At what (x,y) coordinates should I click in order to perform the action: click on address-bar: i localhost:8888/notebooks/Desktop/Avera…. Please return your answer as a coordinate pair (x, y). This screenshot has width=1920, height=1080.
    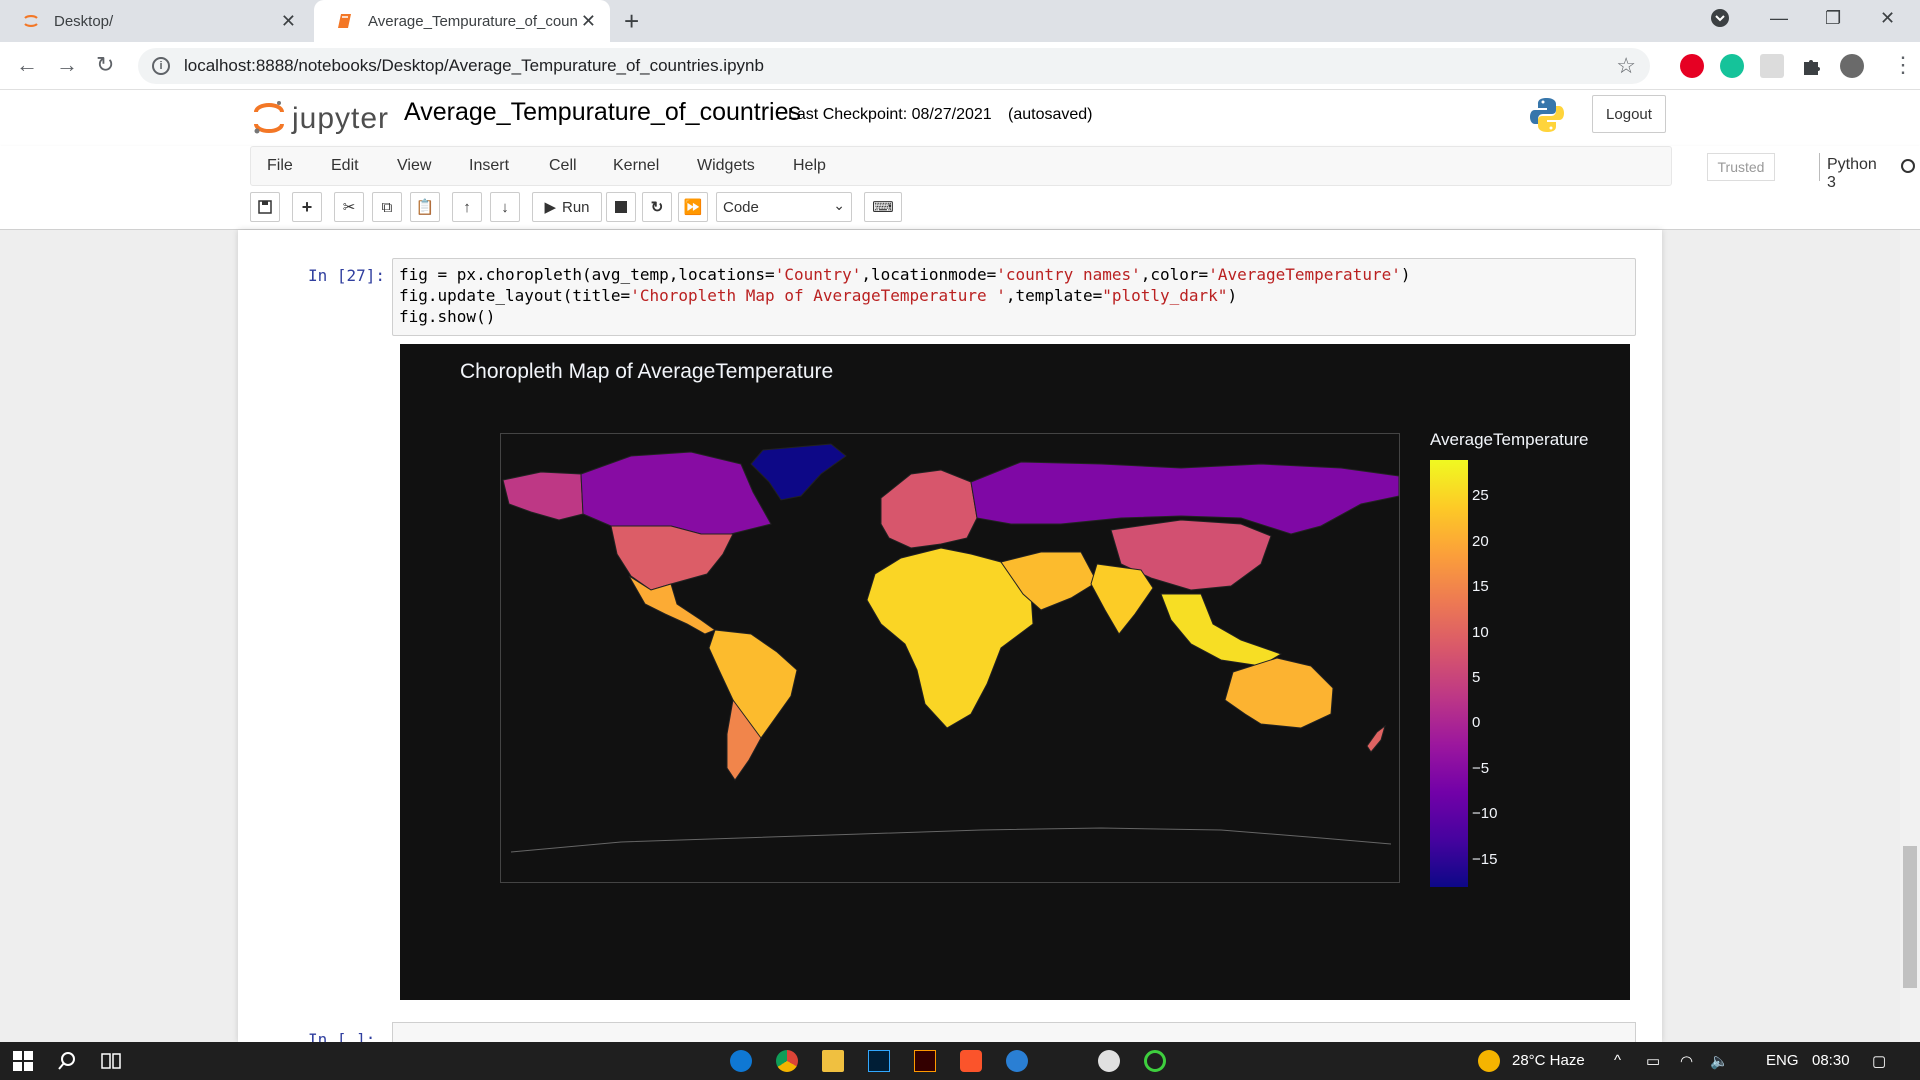
    Looking at the image, I should click on (894, 66).